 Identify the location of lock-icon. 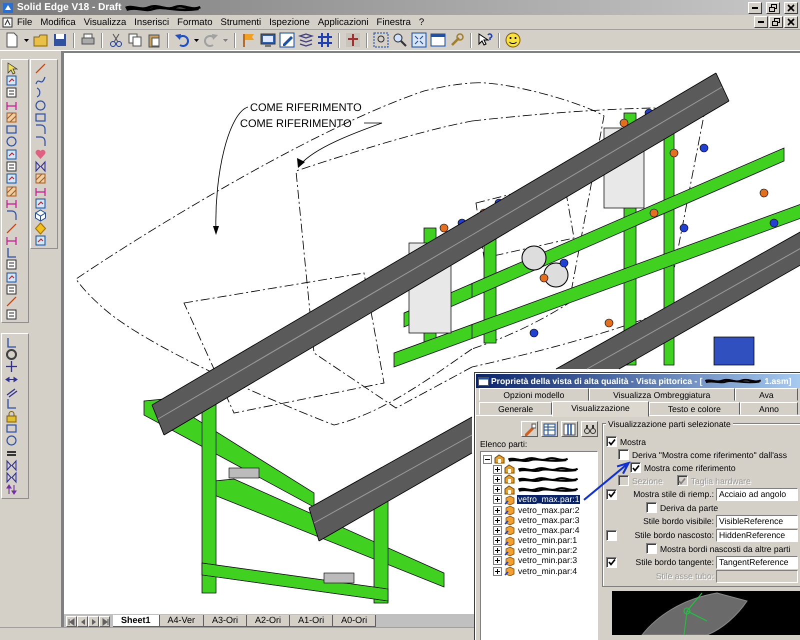
(11, 416).